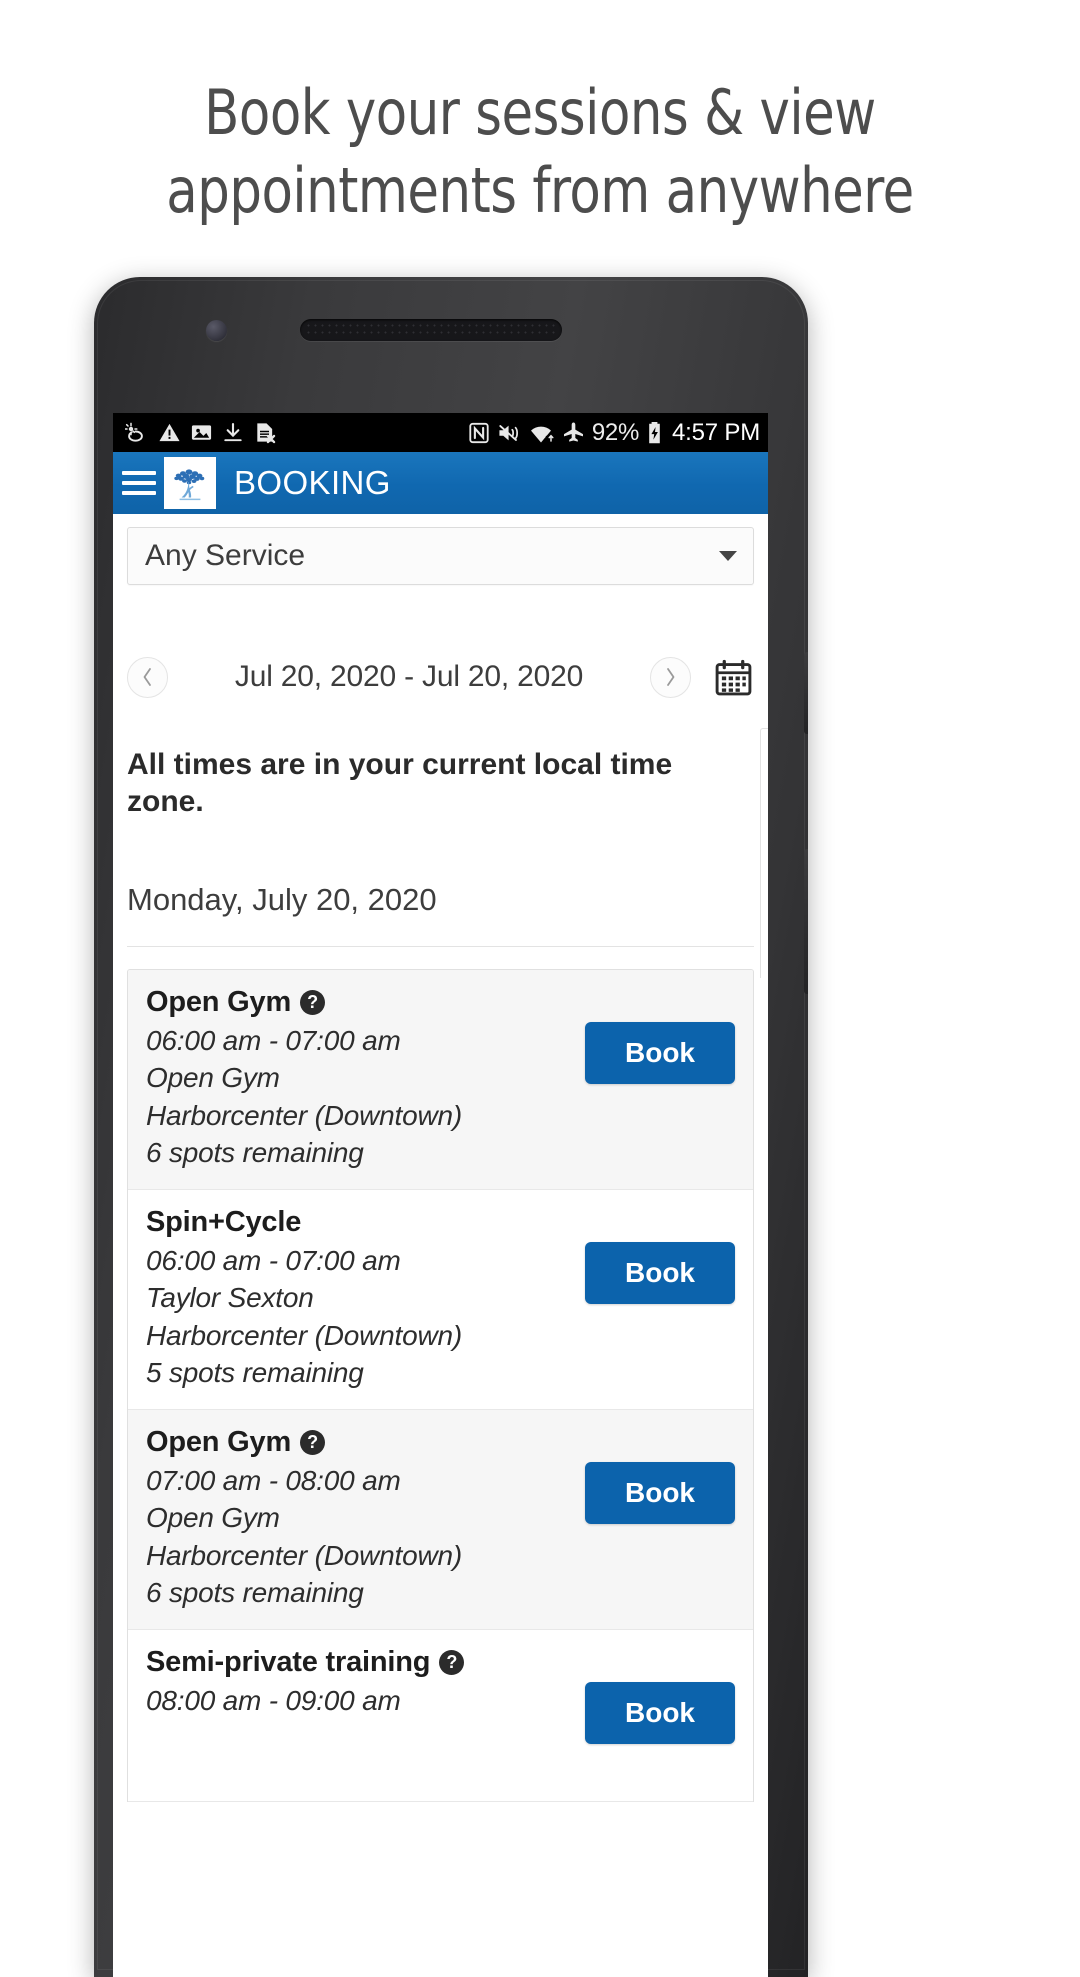 This screenshot has width=1080, height=1977. What do you see at coordinates (169, 432) in the screenshot?
I see `warning-icon` at bounding box center [169, 432].